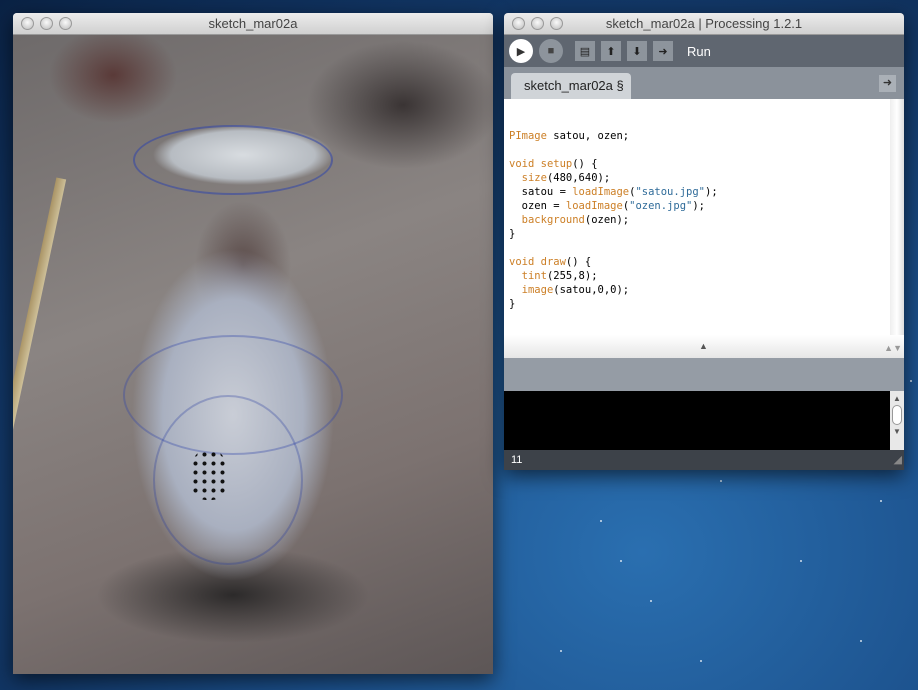 Image resolution: width=918 pixels, height=690 pixels. I want to click on tab-menu-button: ➜, so click(887, 83).